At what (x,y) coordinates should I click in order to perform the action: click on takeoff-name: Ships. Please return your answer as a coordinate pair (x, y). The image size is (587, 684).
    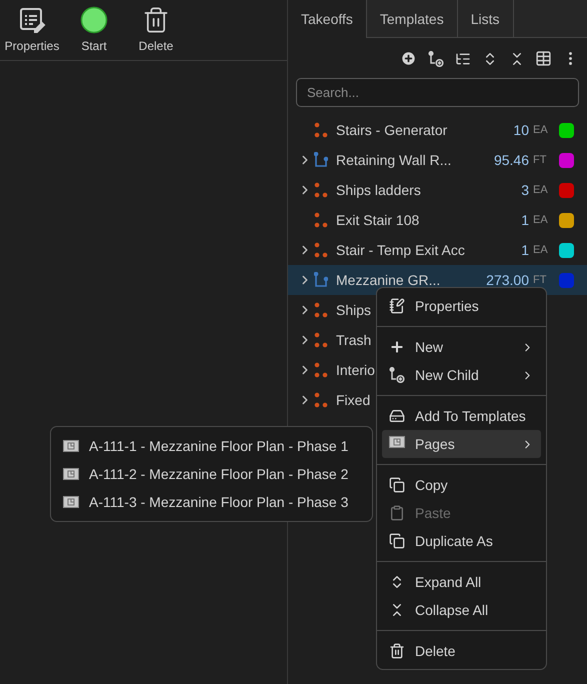
    Looking at the image, I should click on (354, 310).